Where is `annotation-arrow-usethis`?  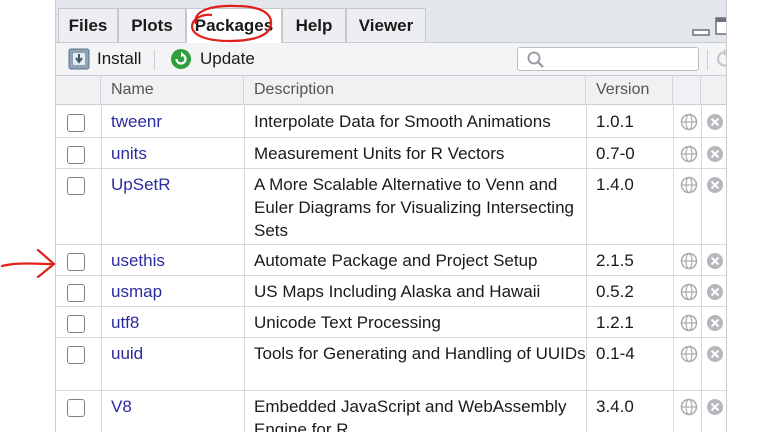 annotation-arrow-usethis is located at coordinates (28, 263).